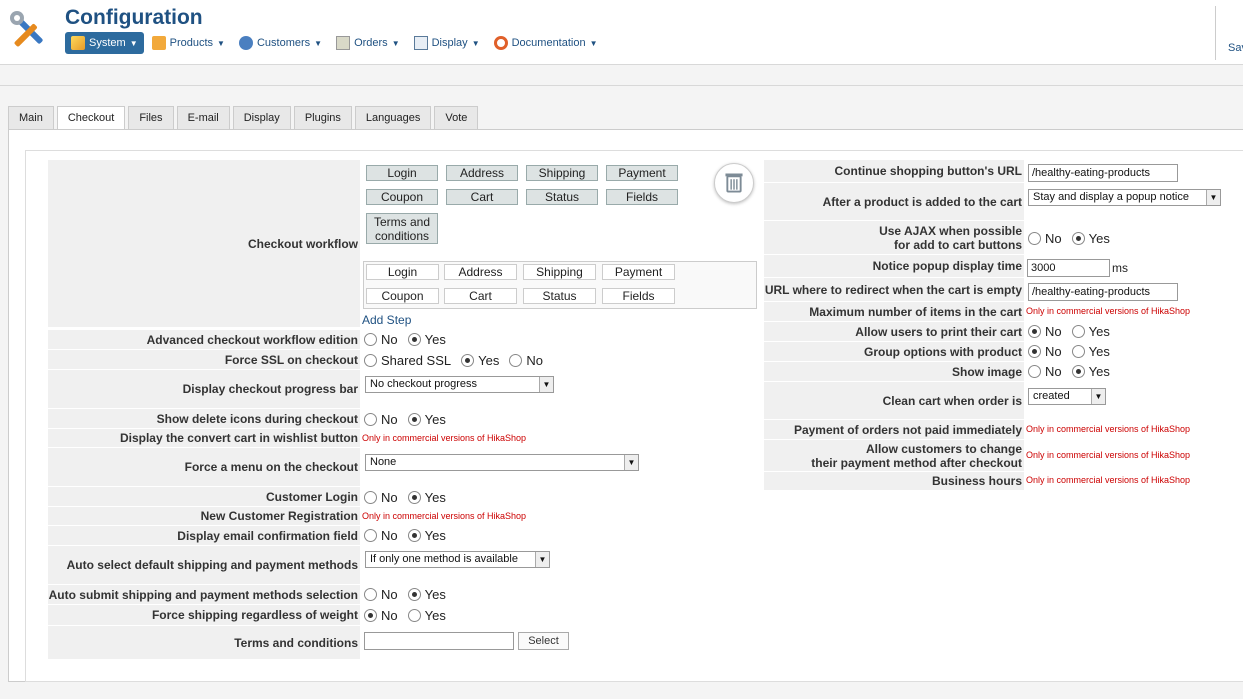  Describe the element at coordinates (500, 43) in the screenshot. I see `lifebuoy-icon` at that location.